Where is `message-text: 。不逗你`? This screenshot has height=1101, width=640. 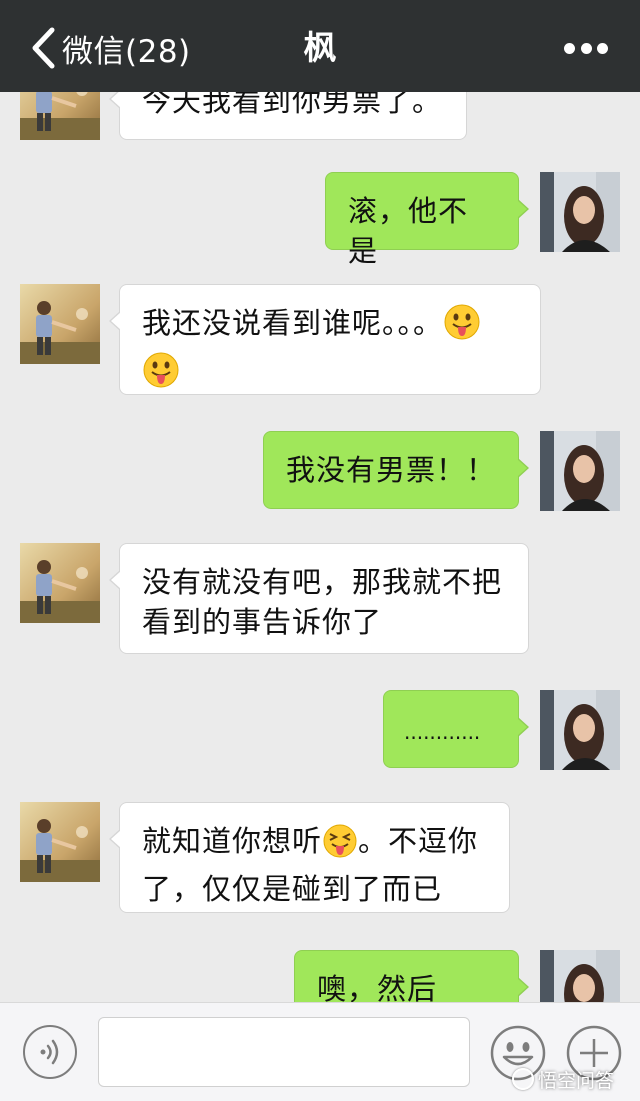 message-text: 。不逗你 is located at coordinates (418, 841).